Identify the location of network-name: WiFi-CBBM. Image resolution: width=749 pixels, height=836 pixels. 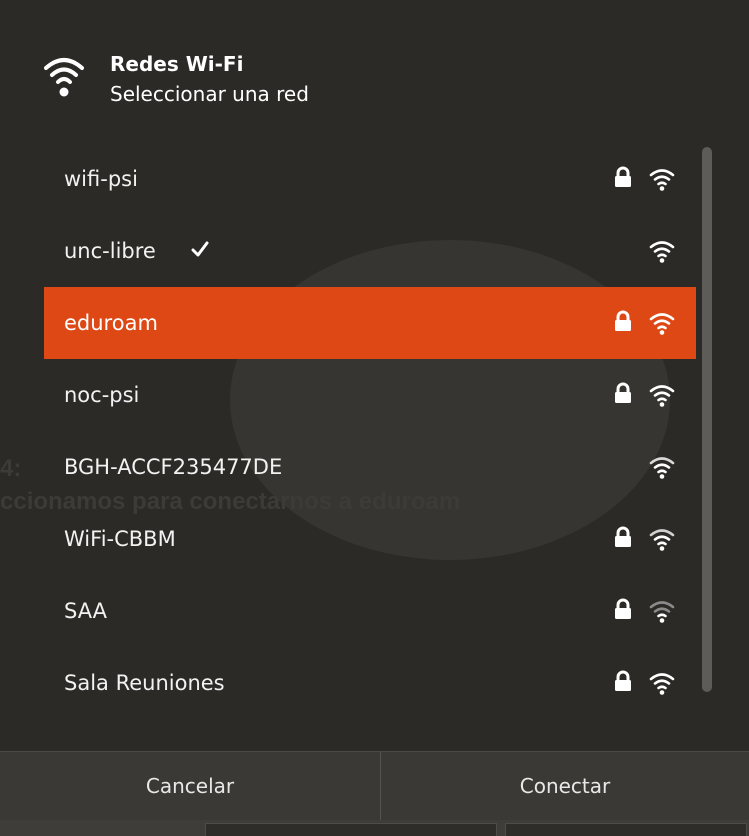
(120, 539).